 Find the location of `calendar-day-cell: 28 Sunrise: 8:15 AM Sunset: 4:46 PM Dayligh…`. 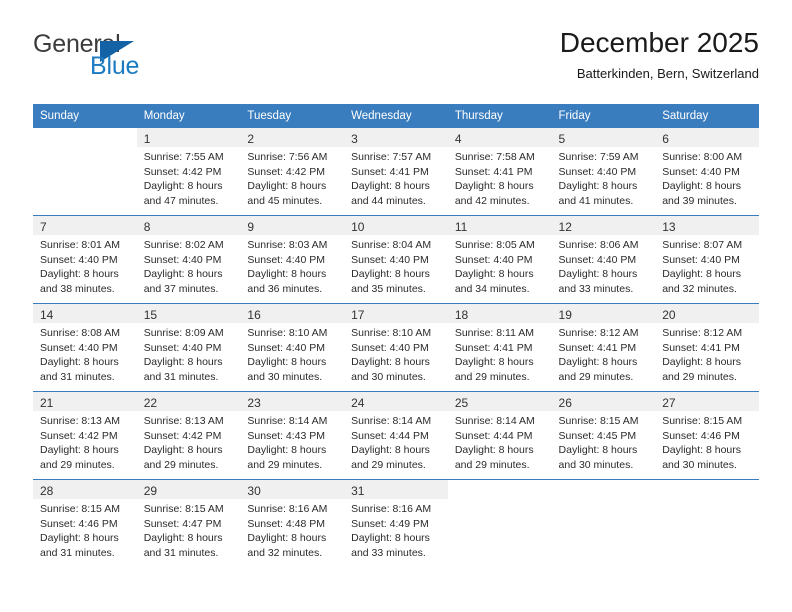

calendar-day-cell: 28 Sunrise: 8:15 AM Sunset: 4:46 PM Dayligh… is located at coordinates (85, 523).